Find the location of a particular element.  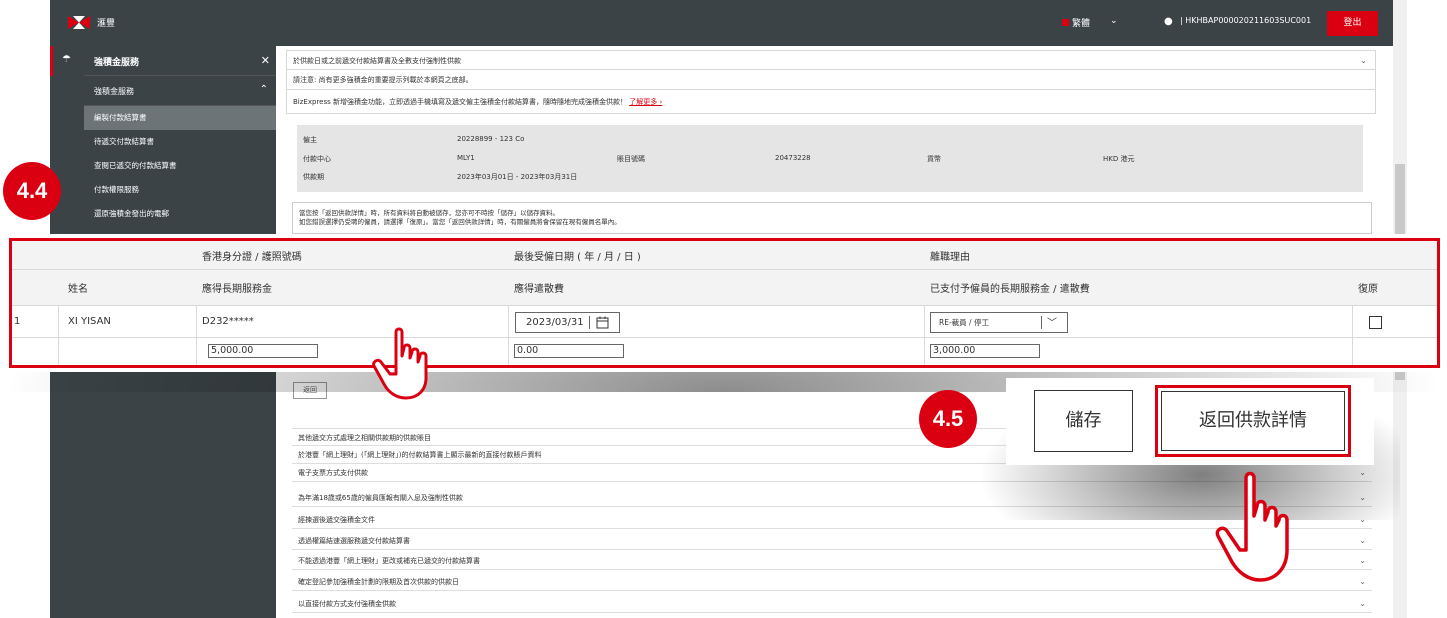

employee-name: XI YISAN is located at coordinates (89, 321).